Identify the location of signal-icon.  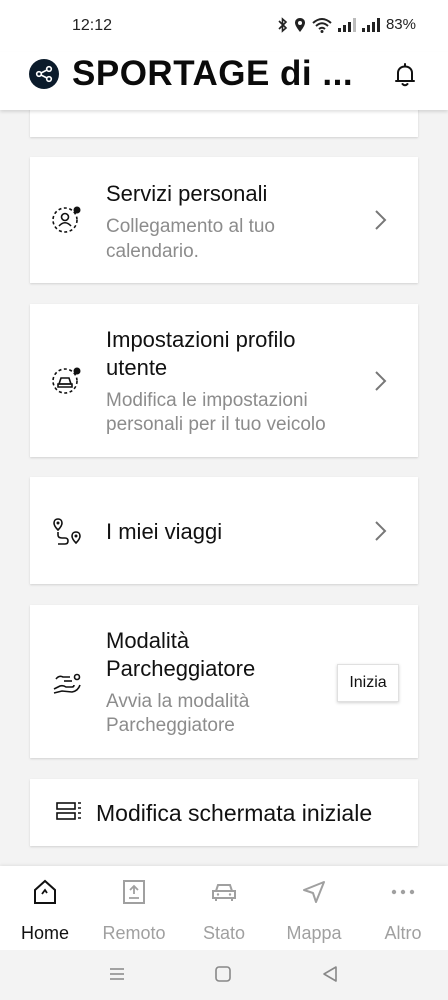
(346, 24).